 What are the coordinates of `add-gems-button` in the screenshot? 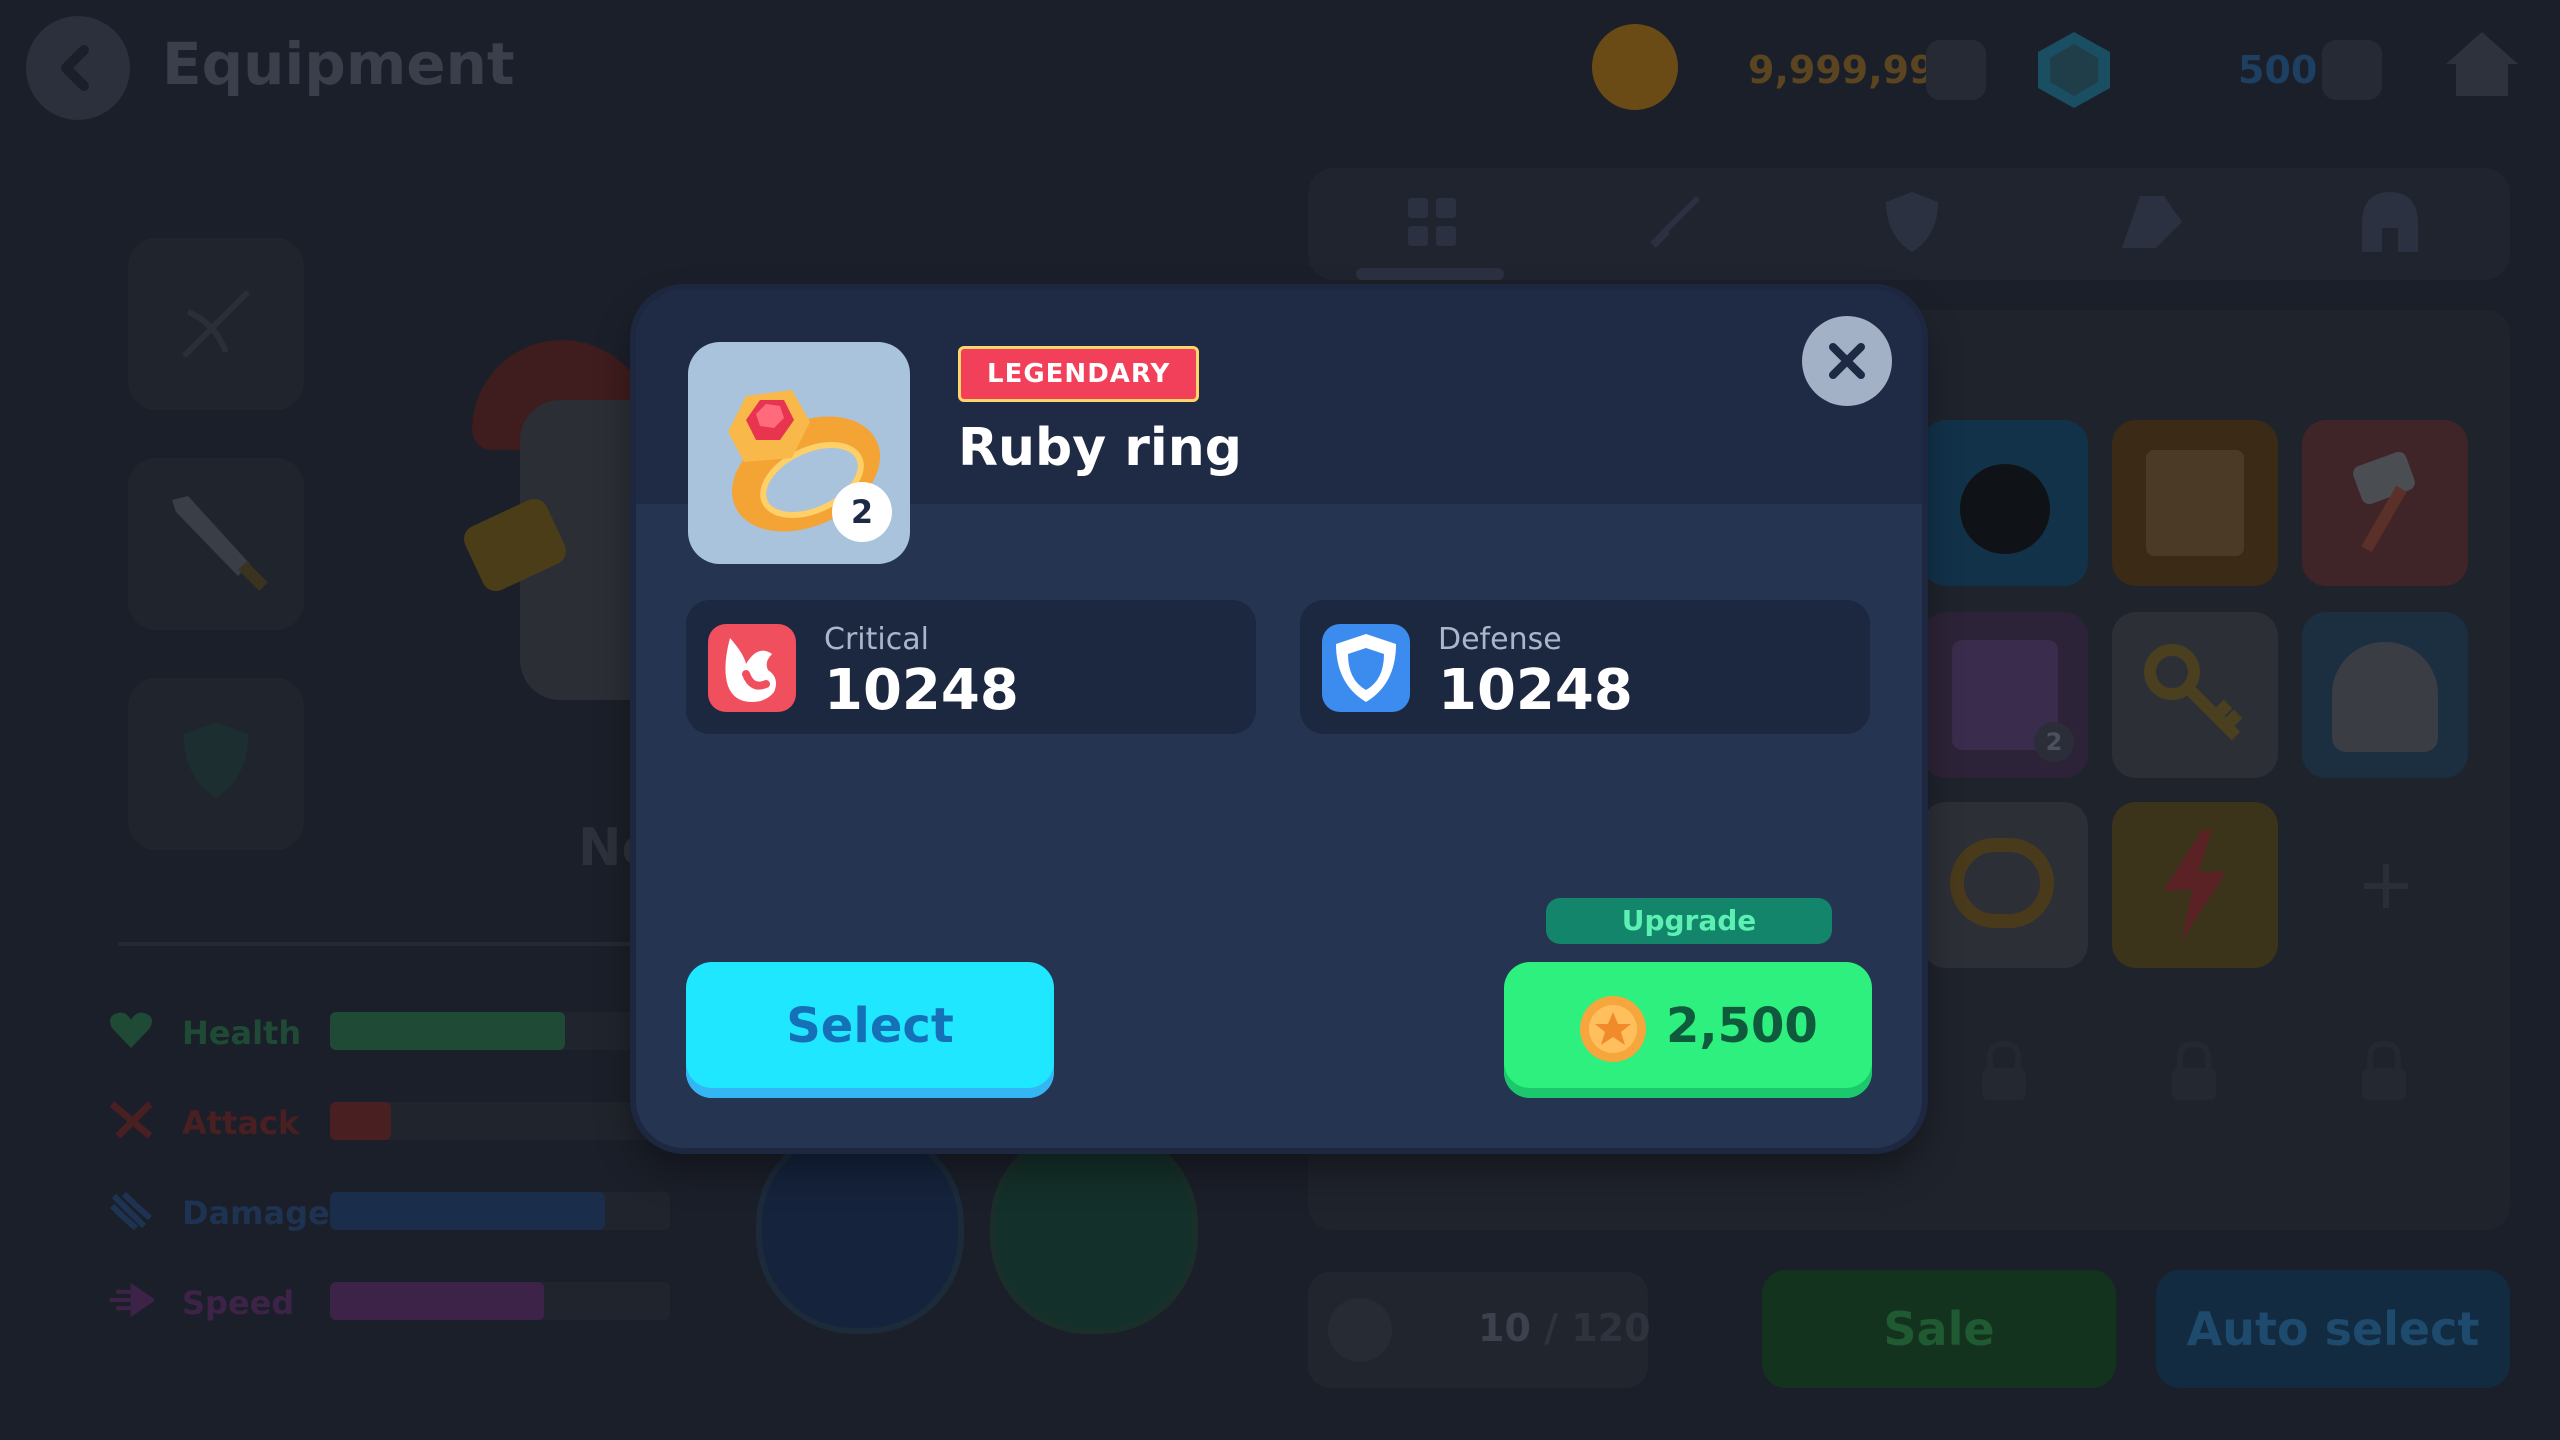 It's located at (2352, 70).